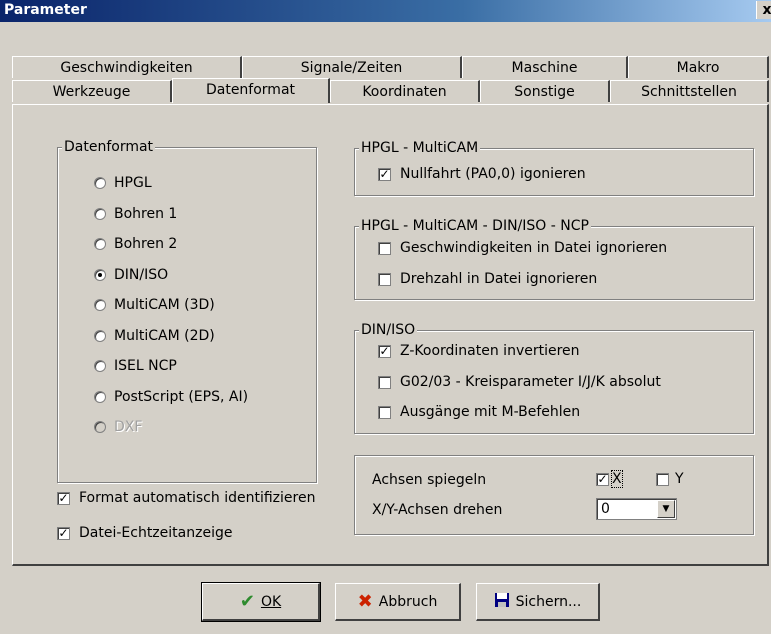 This screenshot has height=634, width=771. What do you see at coordinates (384, 279) in the screenshot?
I see `drehzahl-check-box` at bounding box center [384, 279].